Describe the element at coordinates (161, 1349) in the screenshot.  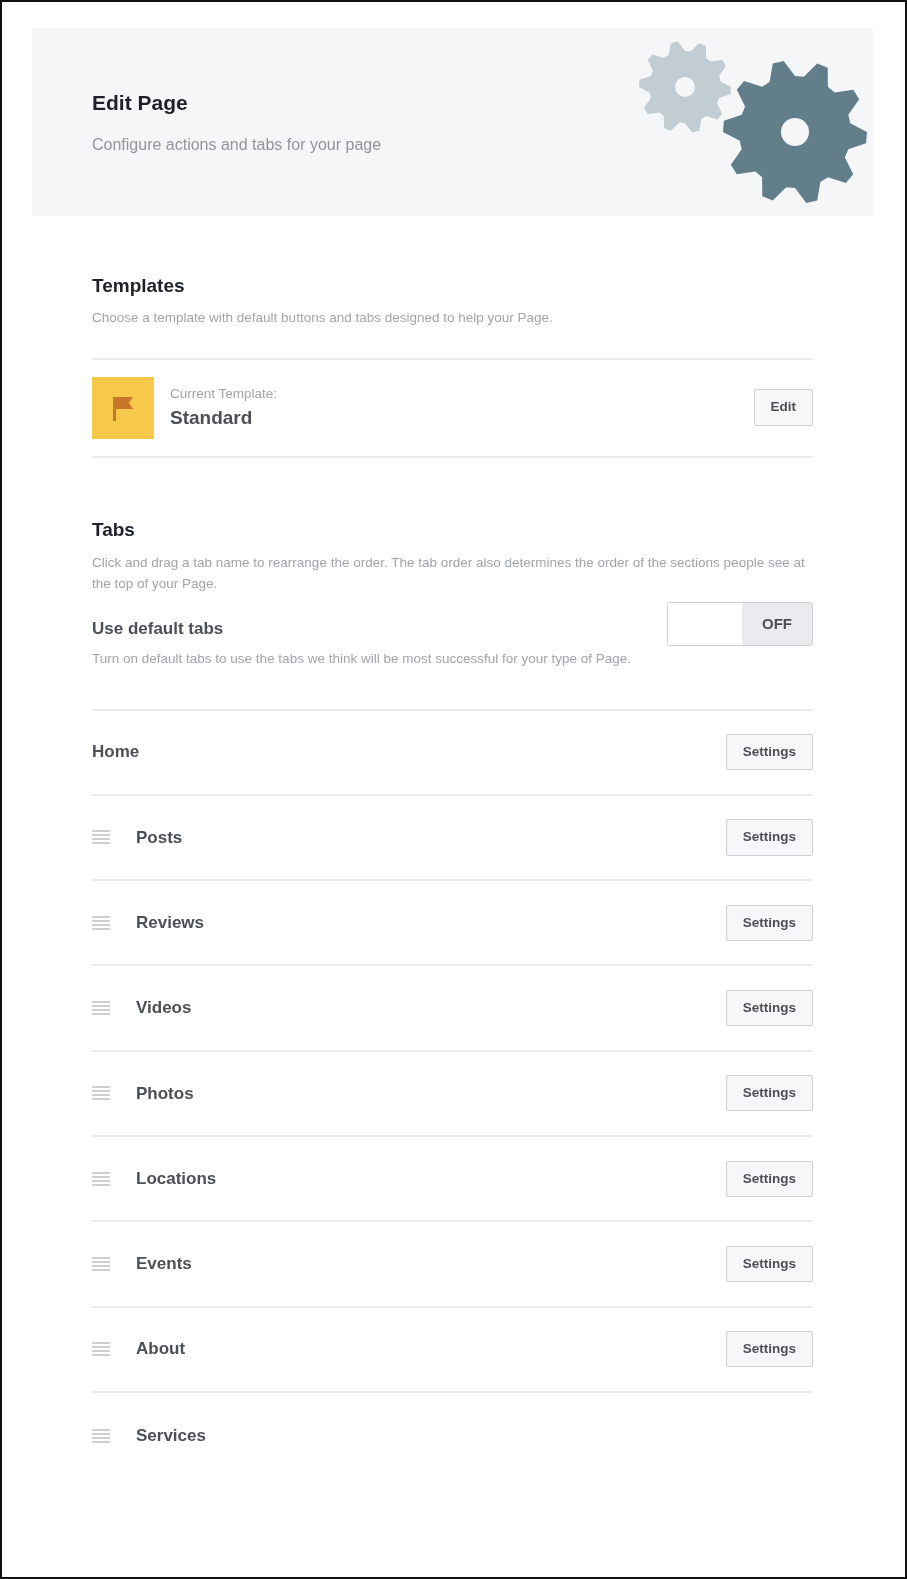
I see `tab-name: About` at that location.